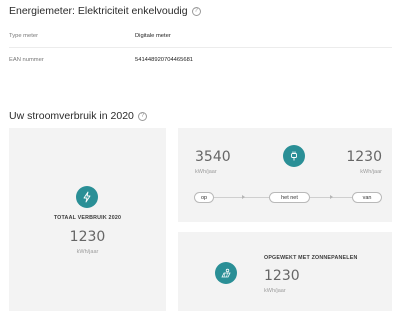 The height and width of the screenshot is (311, 401). Describe the element at coordinates (71, 116) in the screenshot. I see `usage-title: Uw stroomverbruik in 2020` at that location.